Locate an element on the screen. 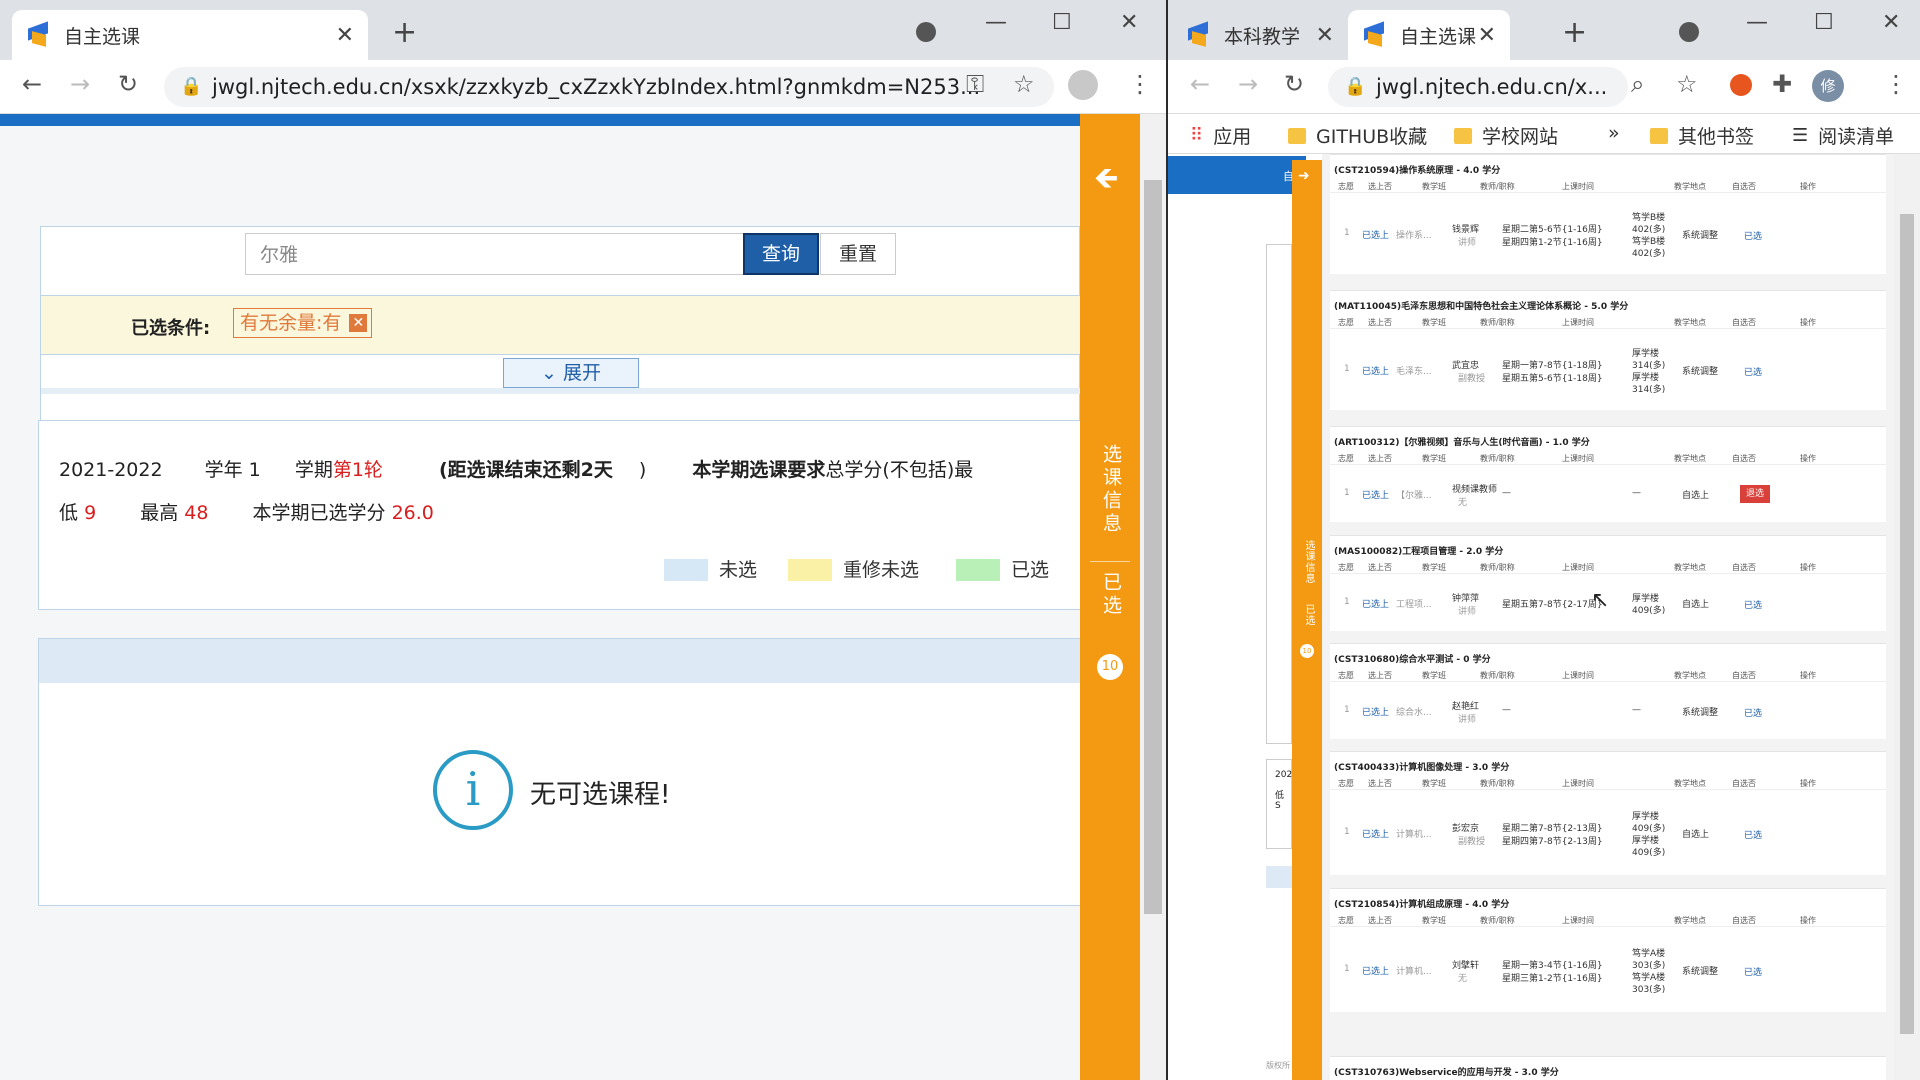 The image size is (1920, 1080). query-button: 查询 is located at coordinates (781, 254).